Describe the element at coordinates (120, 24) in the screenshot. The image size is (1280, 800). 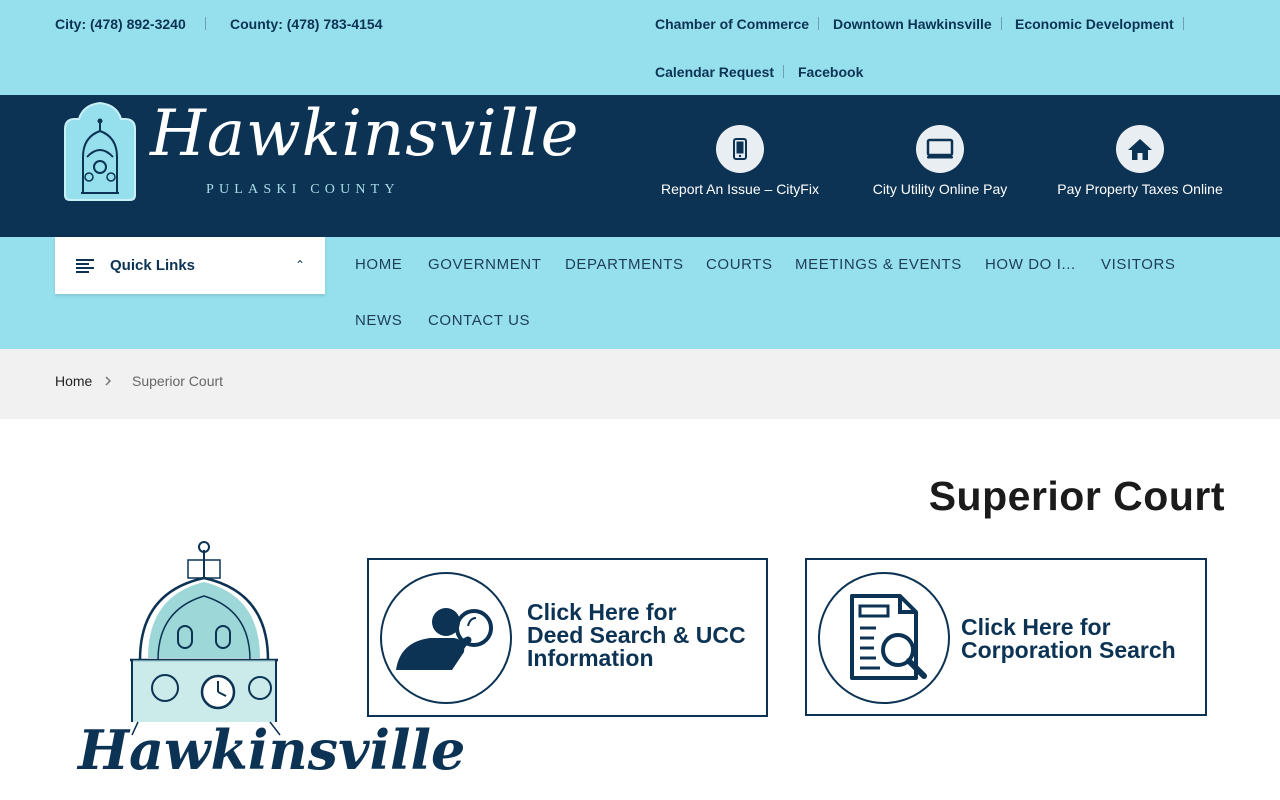
I see `city-phone: City: (478) 892-3240` at that location.